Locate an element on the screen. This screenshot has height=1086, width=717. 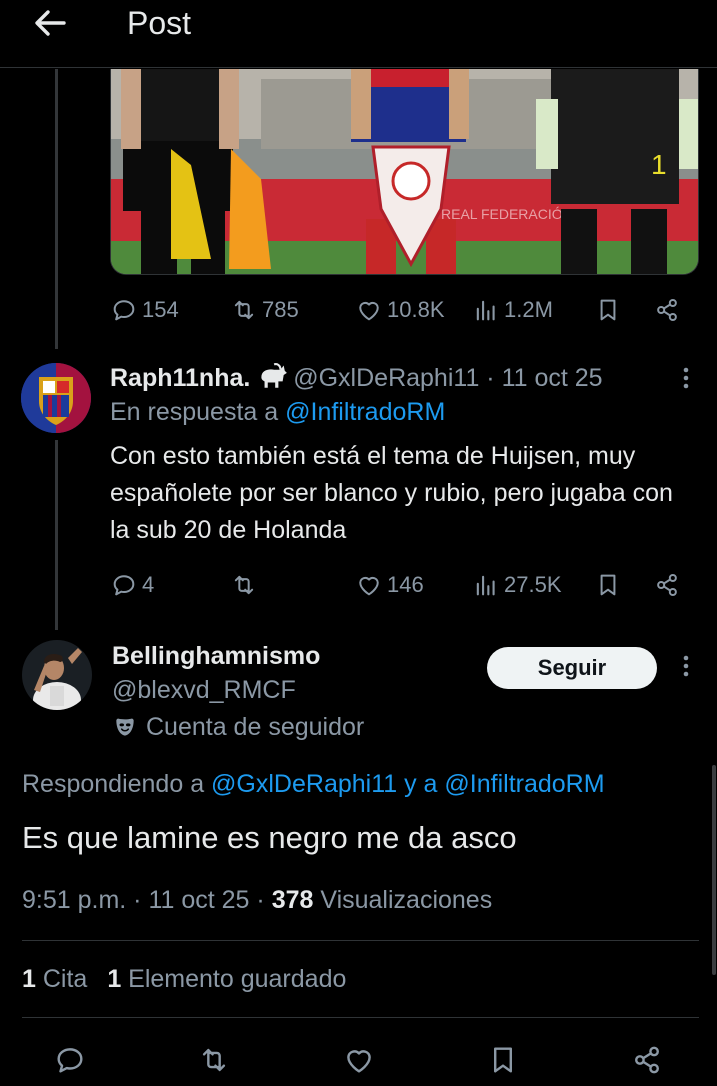
reply-action-bar: 4 146 27.5K is located at coordinates (358, 585).